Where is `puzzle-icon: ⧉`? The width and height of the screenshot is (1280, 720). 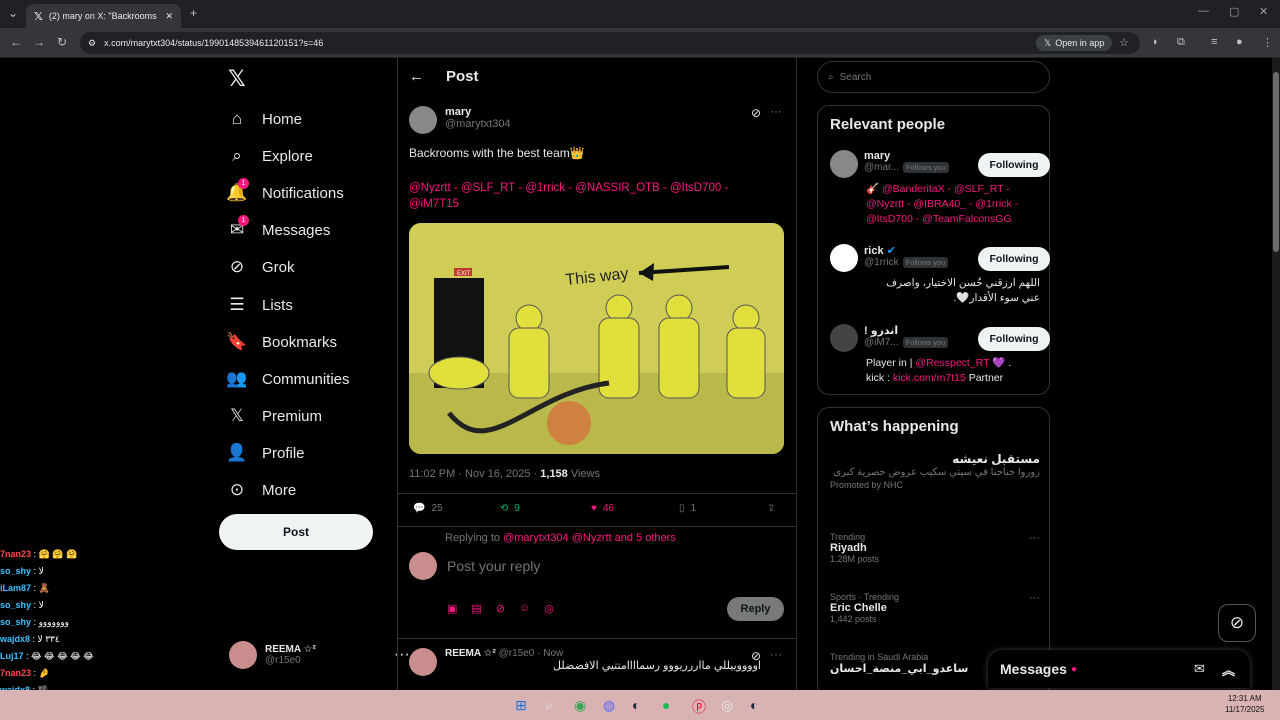
puzzle-icon: ⧉ is located at coordinates (1181, 42).